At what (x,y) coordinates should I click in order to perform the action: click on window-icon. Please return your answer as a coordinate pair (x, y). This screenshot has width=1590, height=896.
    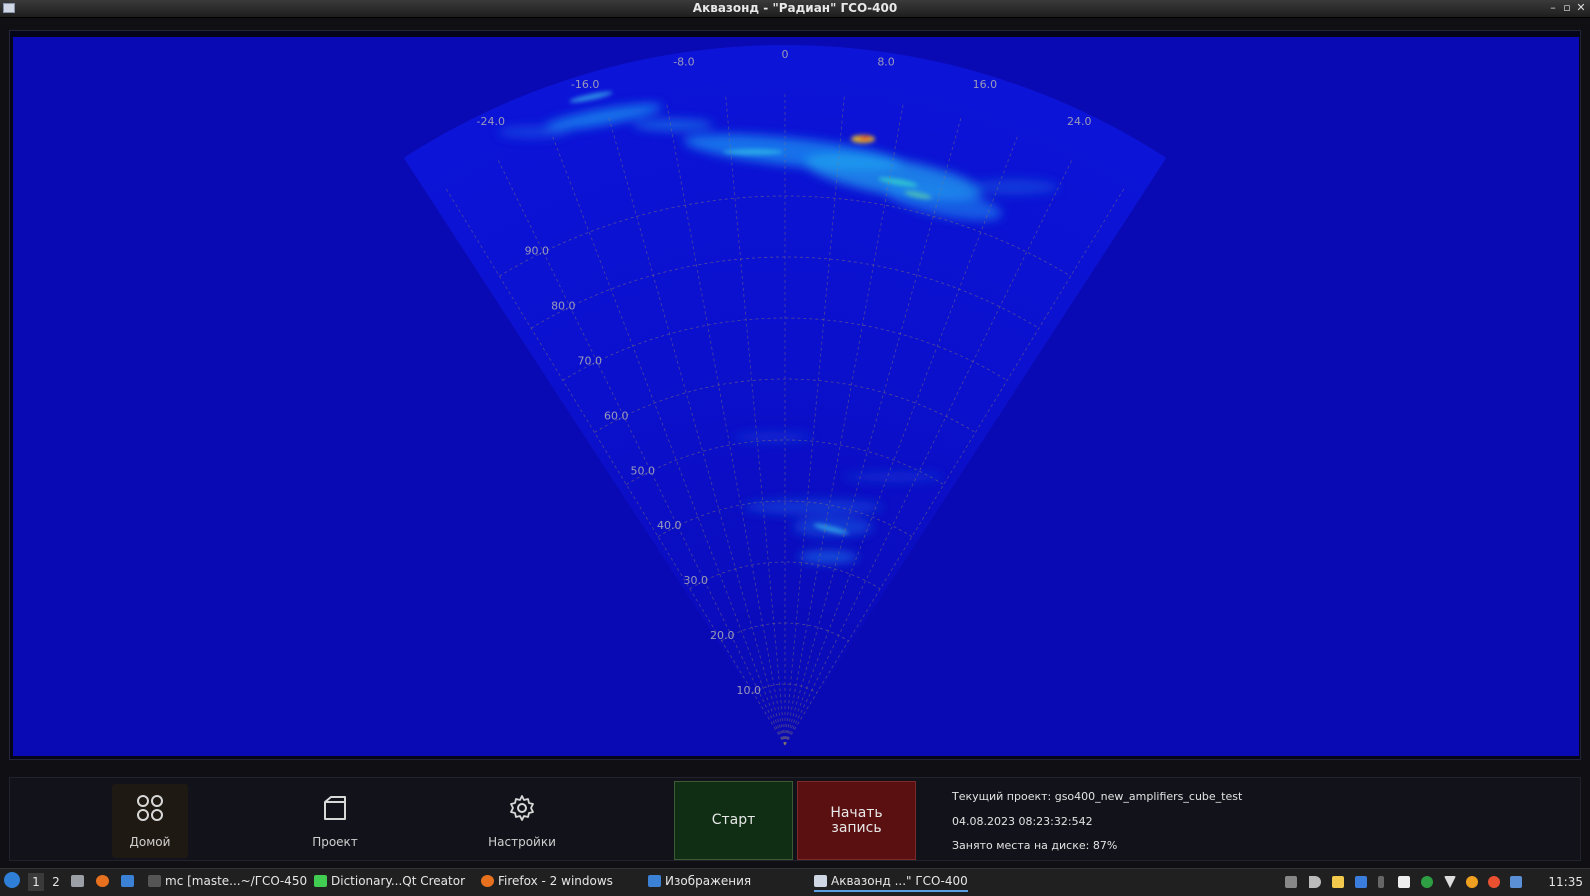
    Looking at the image, I should click on (820, 881).